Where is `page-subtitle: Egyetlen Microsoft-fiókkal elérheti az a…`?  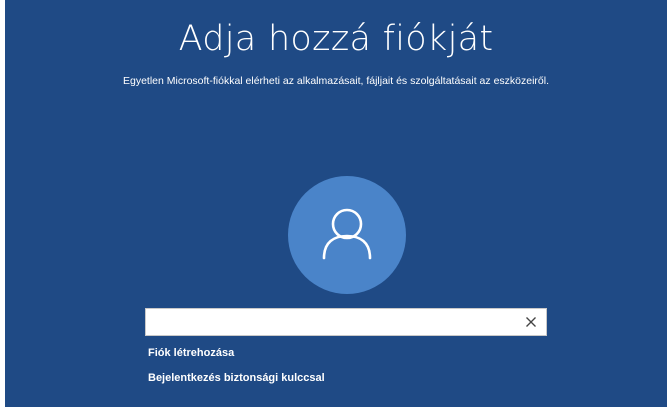
page-subtitle: Egyetlen Microsoft-fiókkal elérheti az a… is located at coordinates (336, 81).